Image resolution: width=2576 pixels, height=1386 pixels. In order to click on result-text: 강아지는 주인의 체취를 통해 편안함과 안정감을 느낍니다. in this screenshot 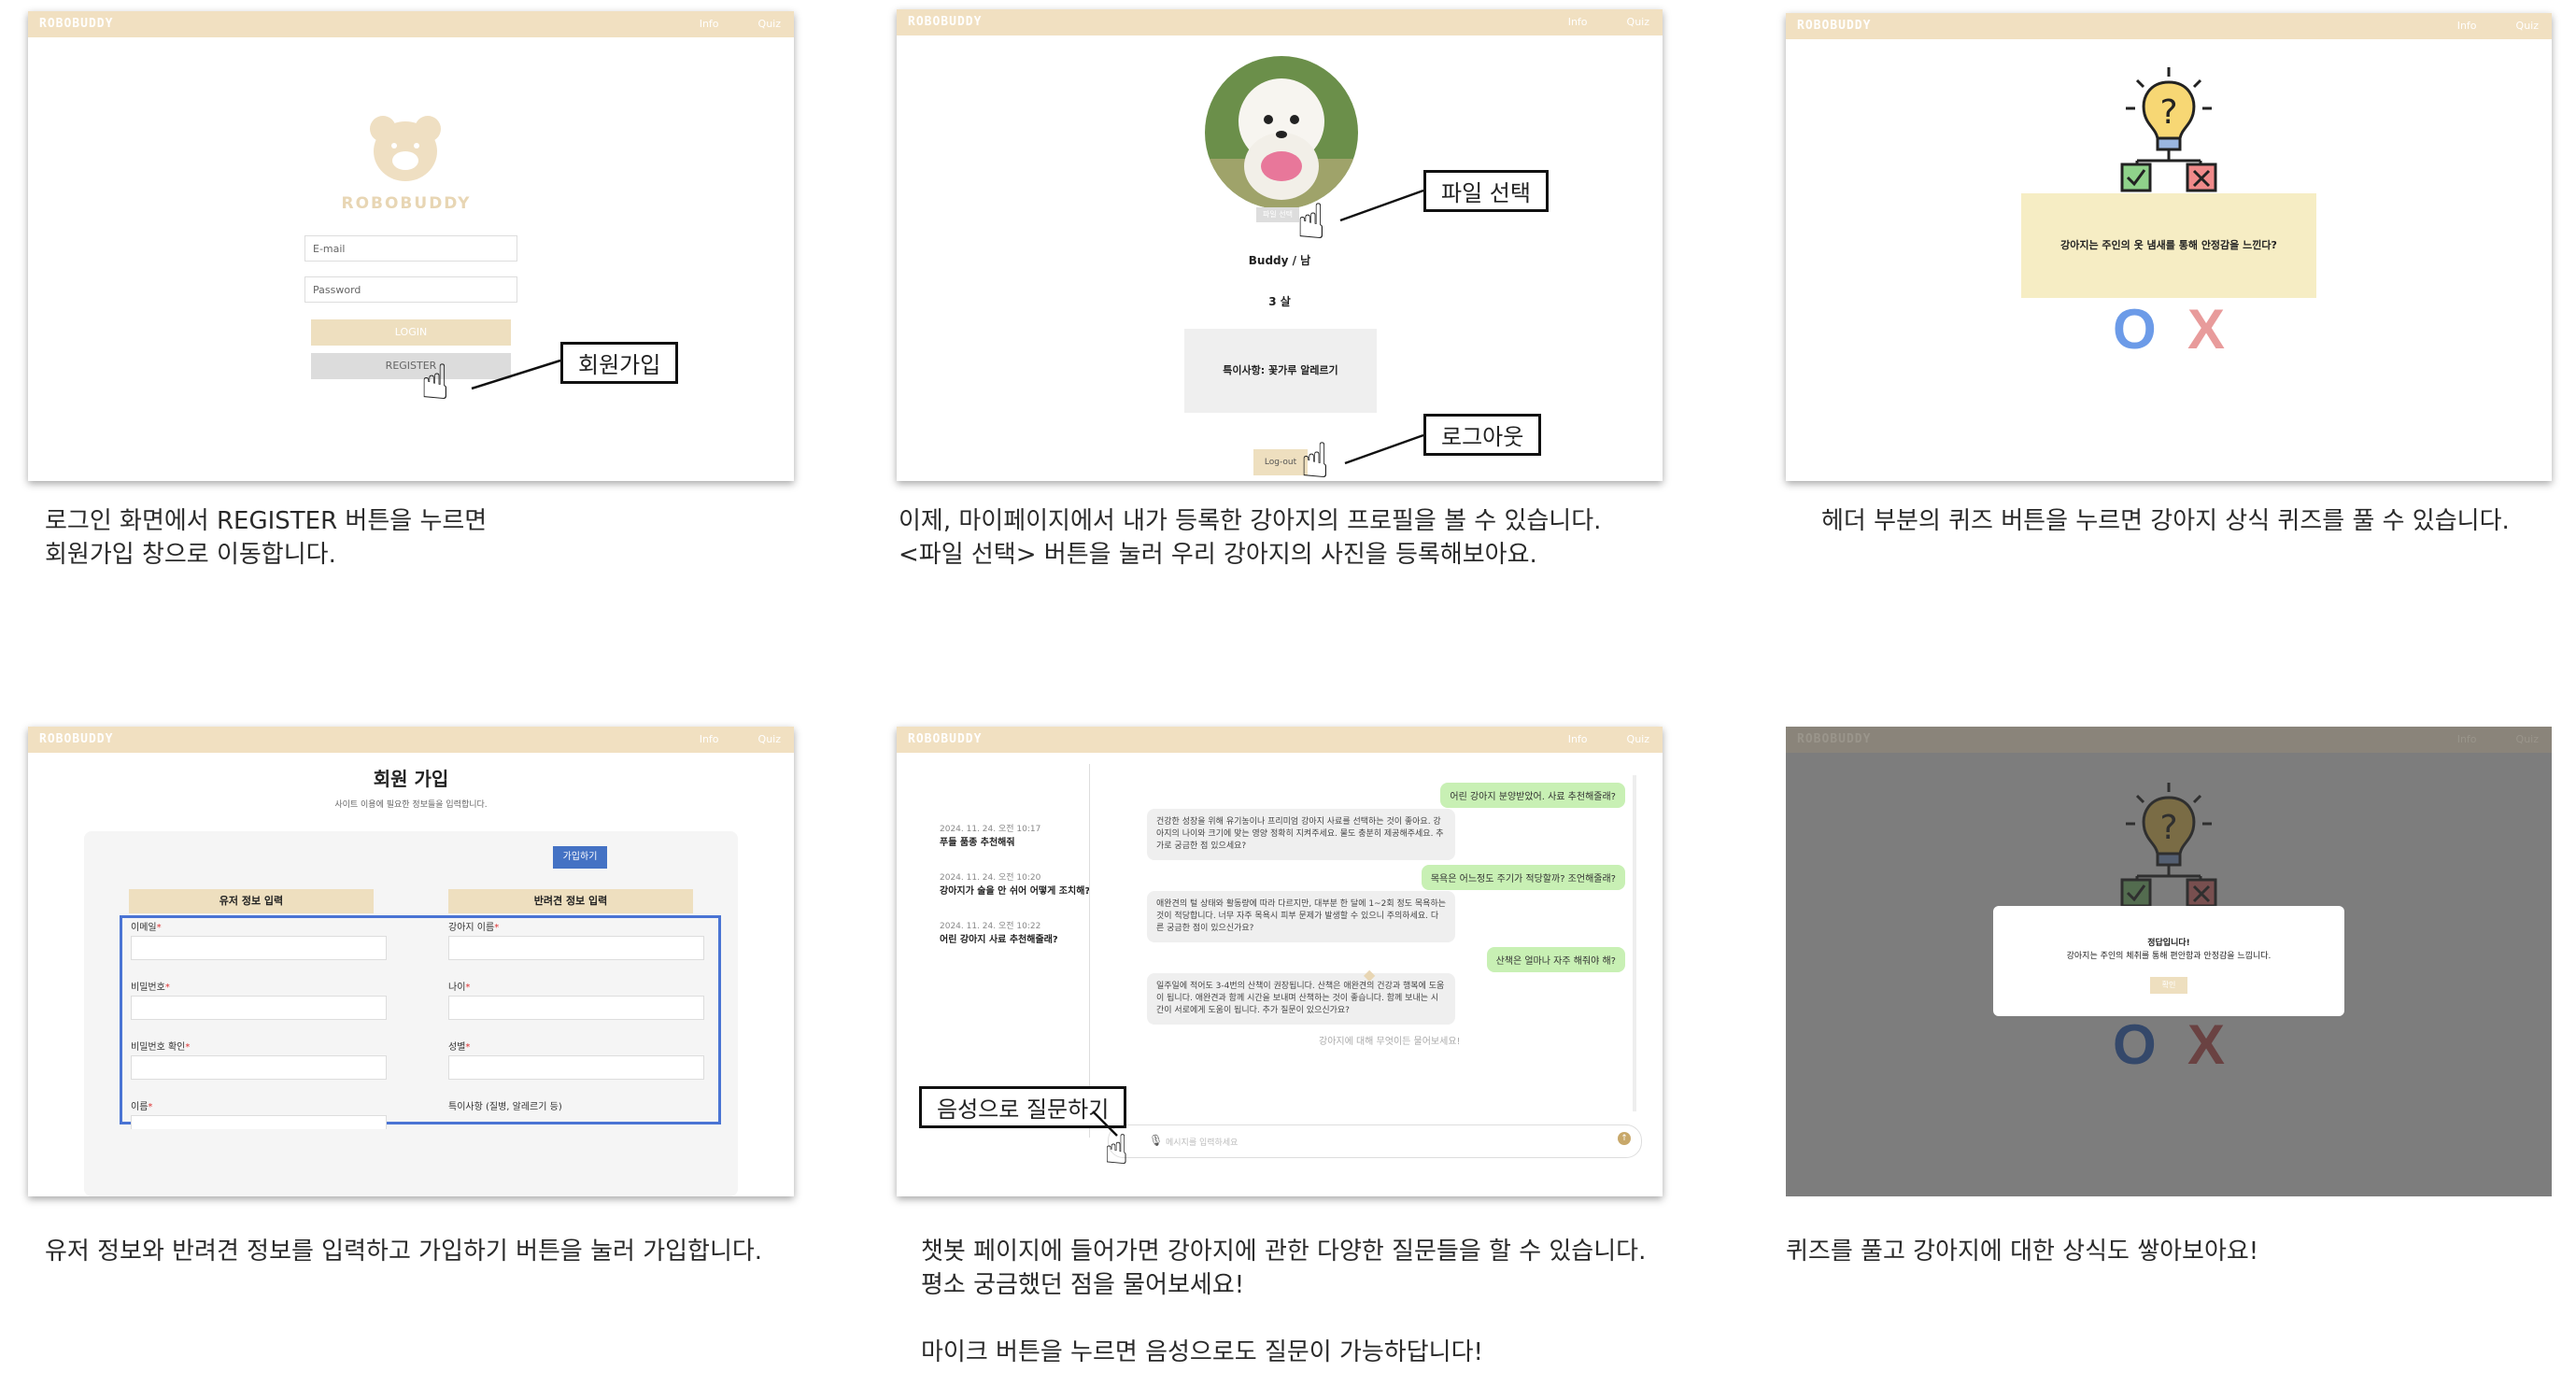, I will do `click(2169, 956)`.